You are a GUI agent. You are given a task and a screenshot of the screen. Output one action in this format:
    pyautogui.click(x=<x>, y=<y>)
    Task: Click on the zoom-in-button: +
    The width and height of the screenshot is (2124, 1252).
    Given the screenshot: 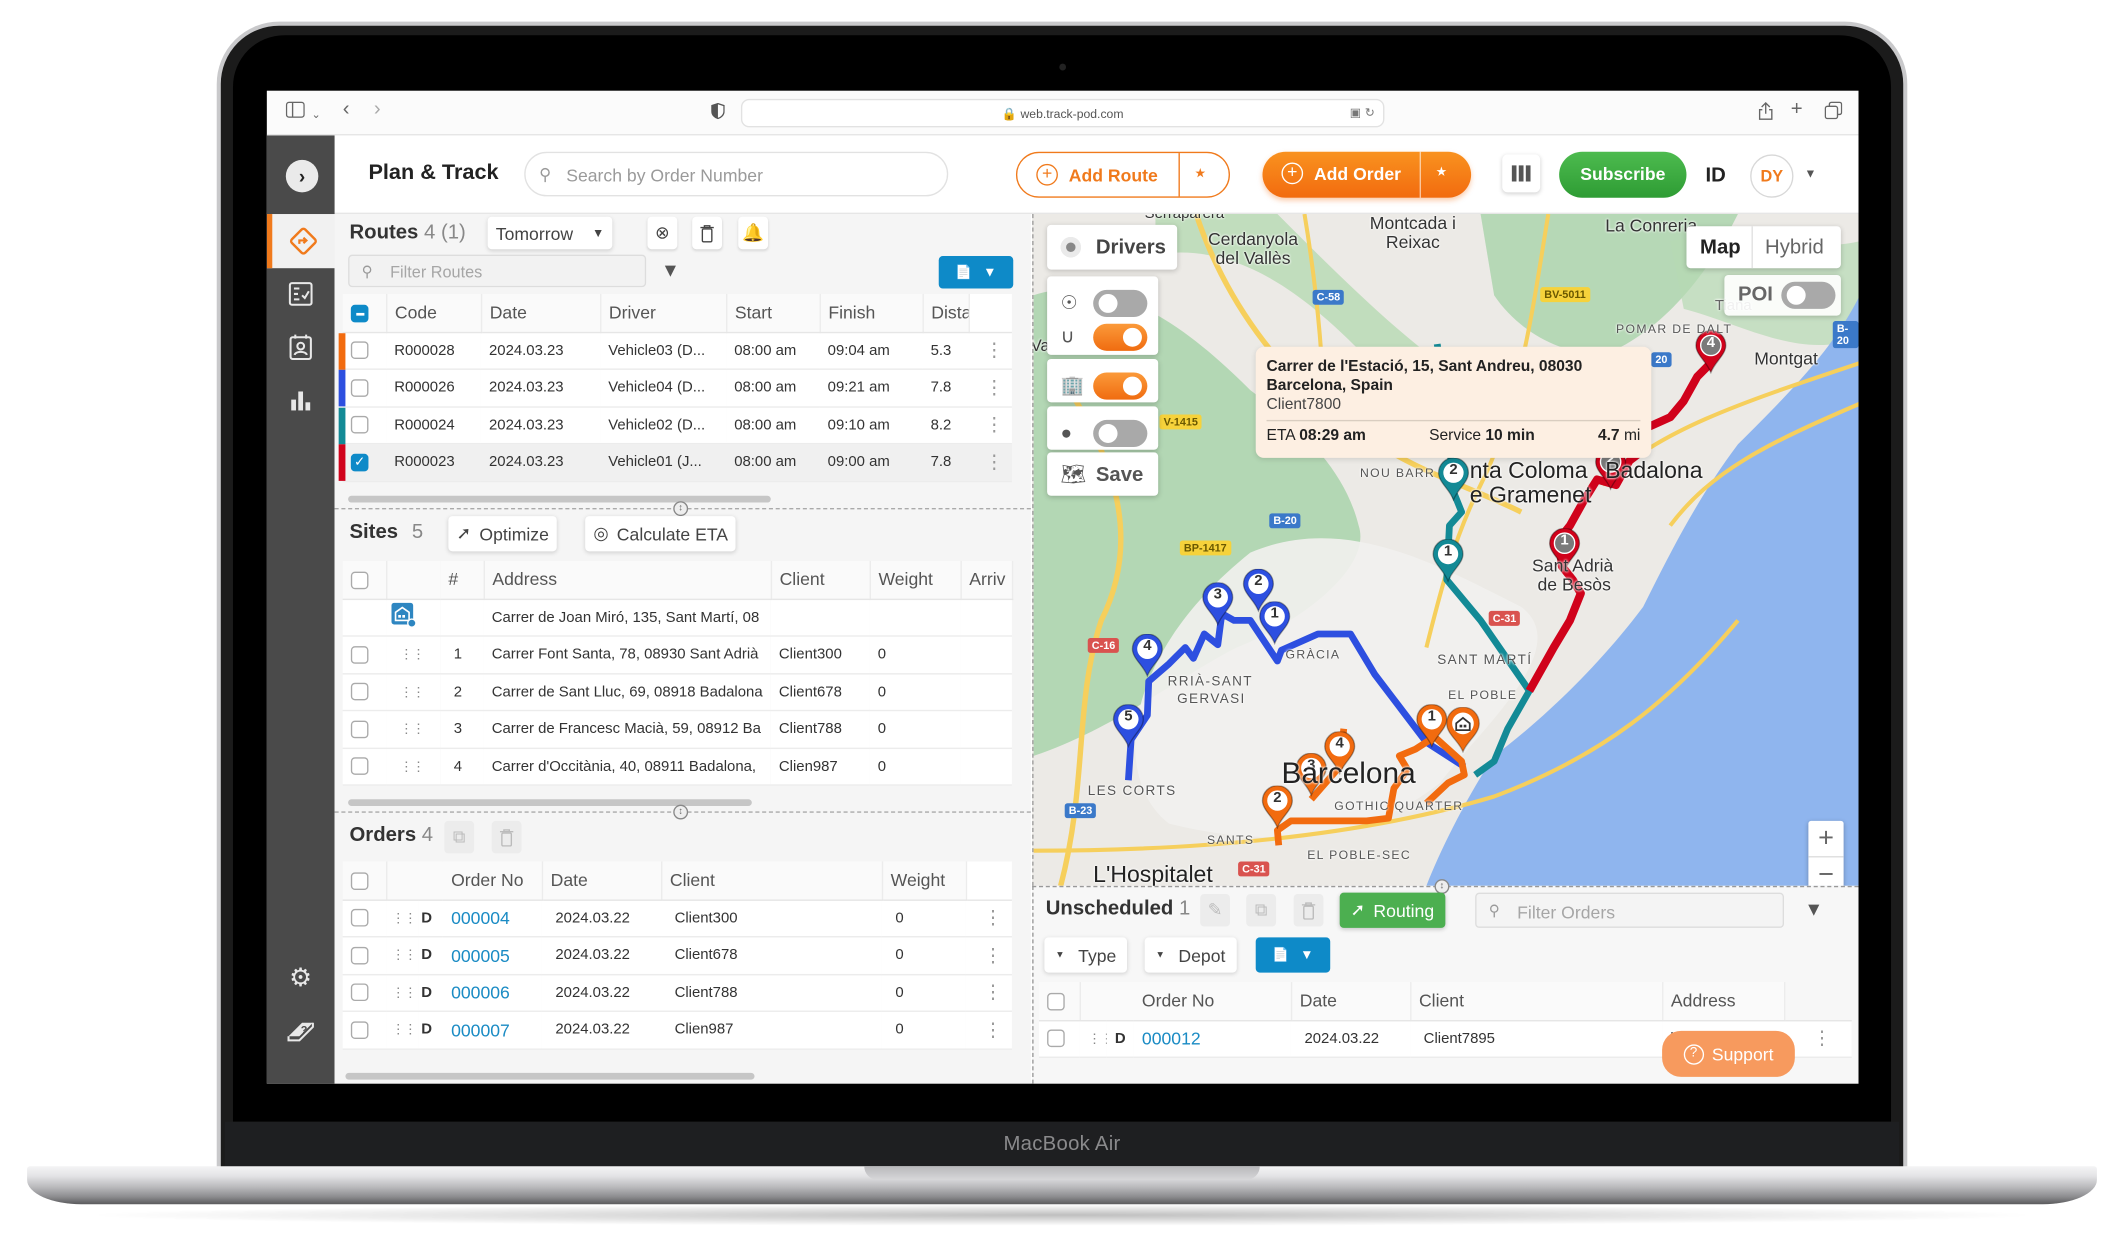 What is the action you would take?
    pyautogui.click(x=1825, y=838)
    